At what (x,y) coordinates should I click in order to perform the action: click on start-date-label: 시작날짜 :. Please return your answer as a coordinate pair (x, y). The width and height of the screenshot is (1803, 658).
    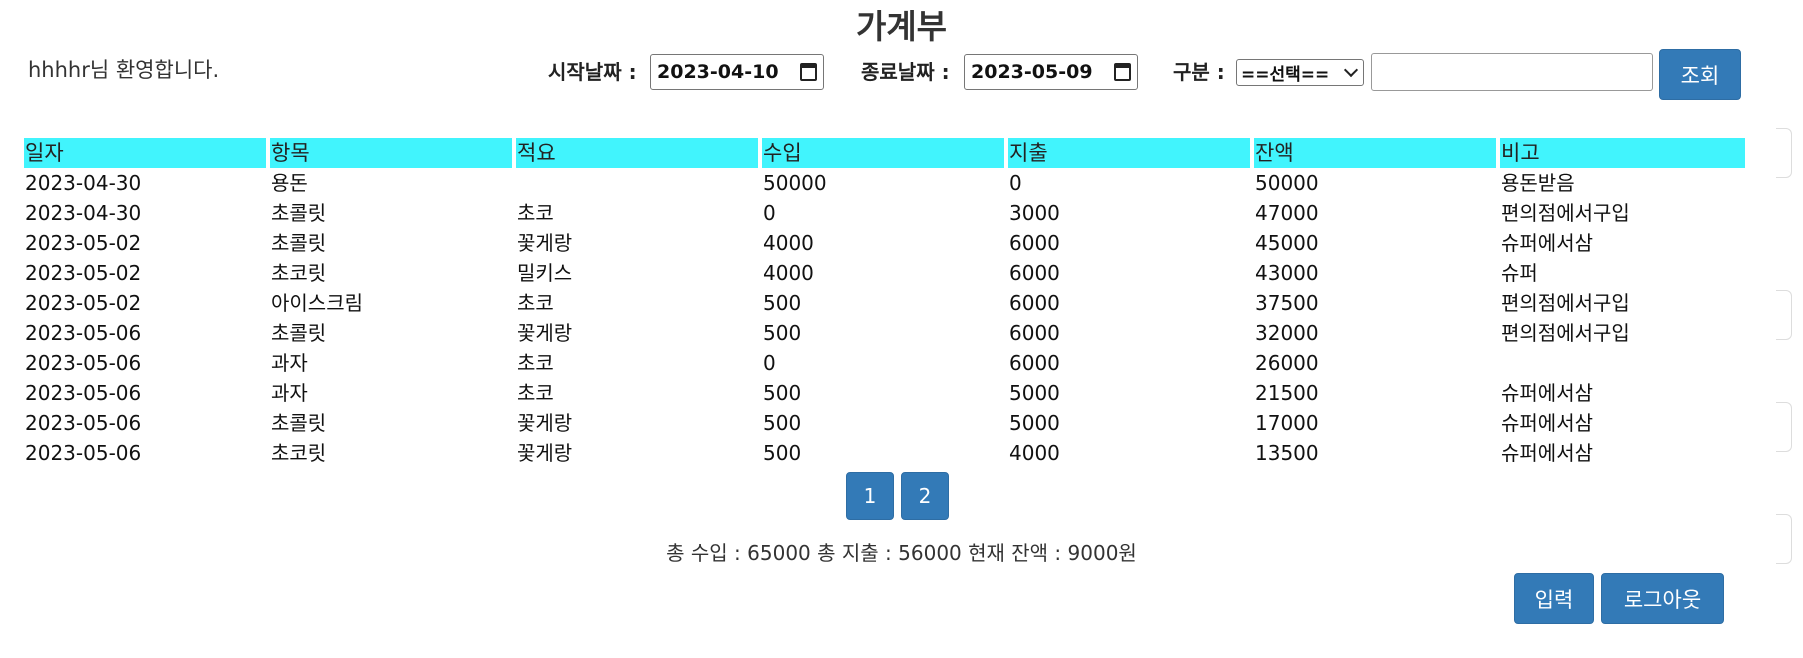
    Looking at the image, I should click on (592, 72).